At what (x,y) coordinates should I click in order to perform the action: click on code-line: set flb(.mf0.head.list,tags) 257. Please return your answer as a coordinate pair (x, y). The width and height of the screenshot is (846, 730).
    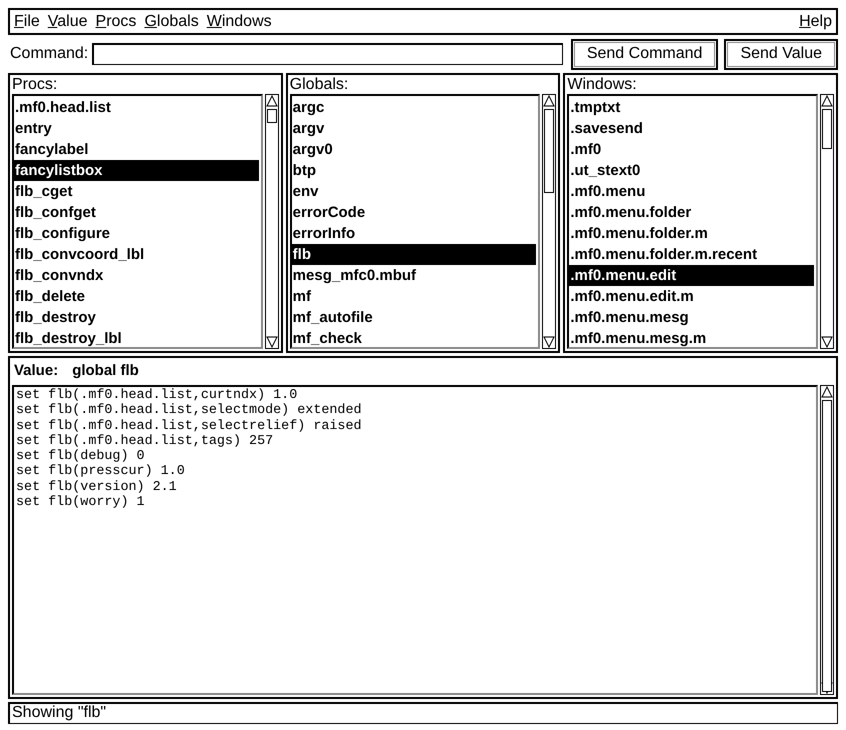
    Looking at the image, I should click on (145, 441).